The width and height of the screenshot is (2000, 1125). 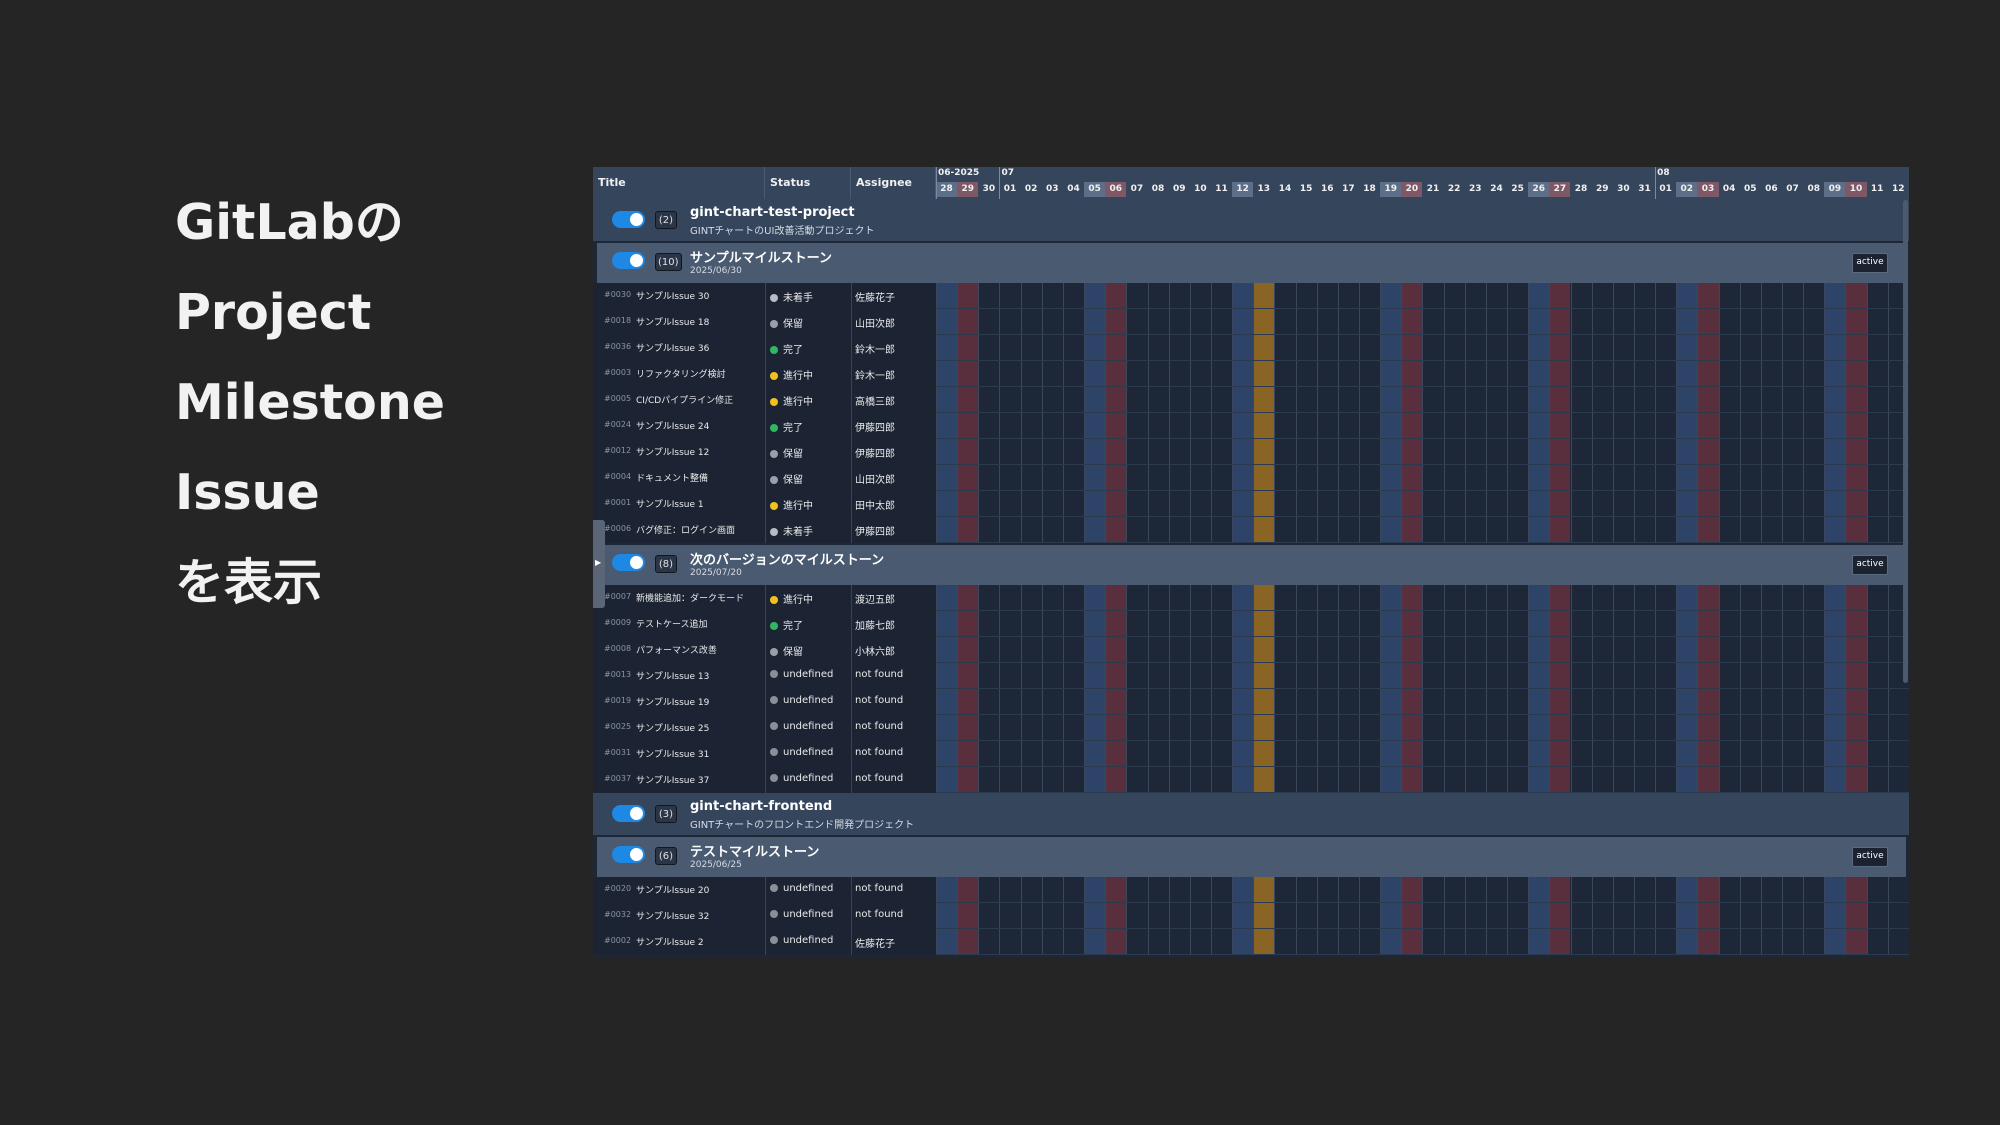 I want to click on issue-info: #0019 サンプルIssue 19 undefined not found, so click(x=764, y=702).